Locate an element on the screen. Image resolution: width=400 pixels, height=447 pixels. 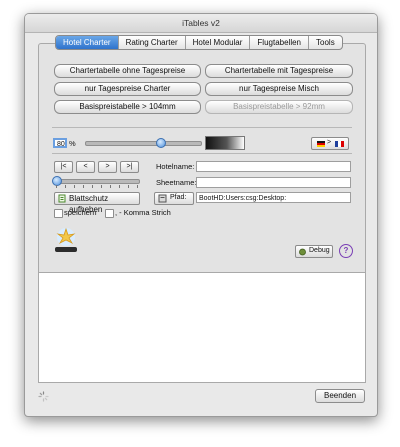
pfad-label: Pfad: is located at coordinates (178, 197).